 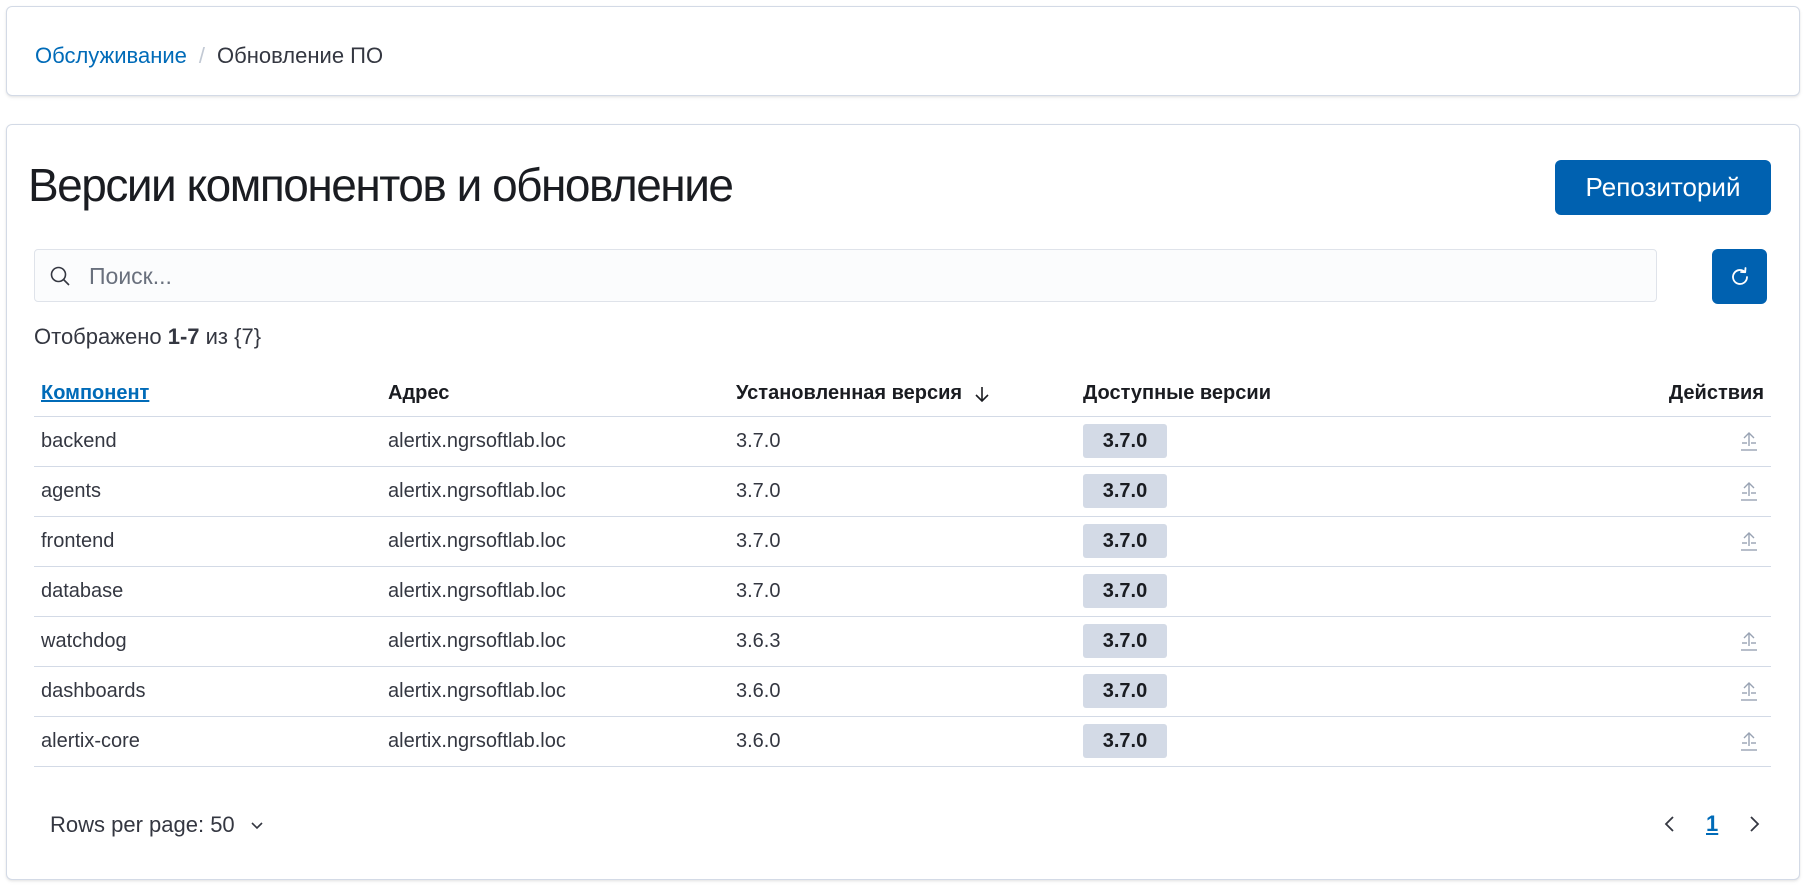 I want to click on chevron-right-icon, so click(x=1755, y=824).